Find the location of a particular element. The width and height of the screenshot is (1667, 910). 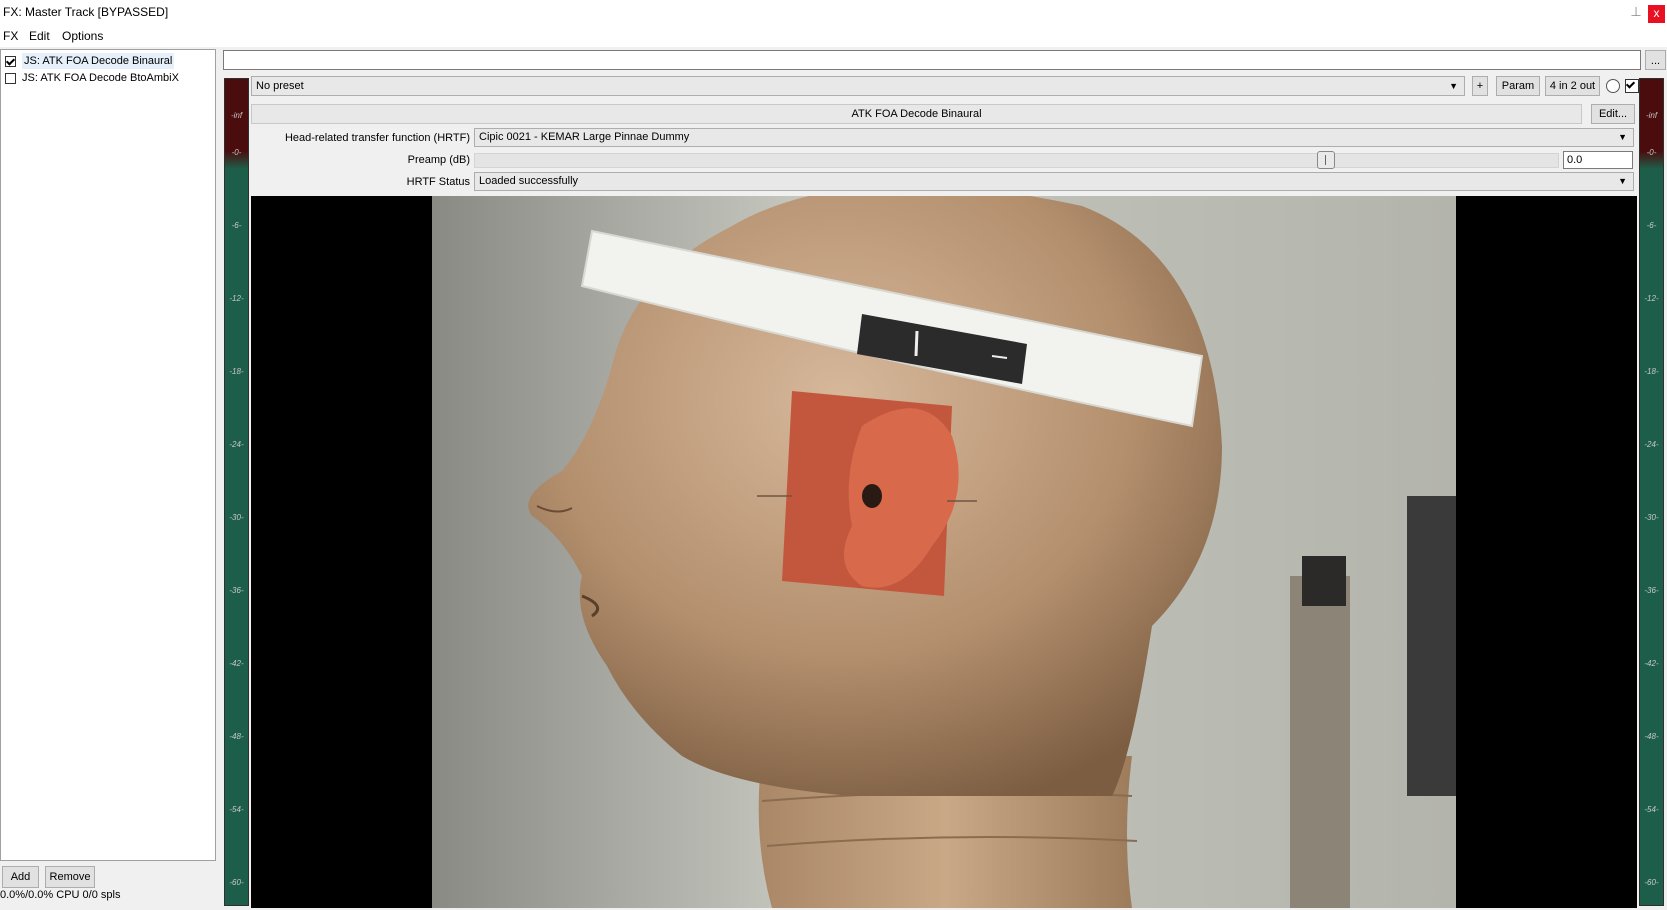

menu-bar: FX Edit Options is located at coordinates (833, 36).